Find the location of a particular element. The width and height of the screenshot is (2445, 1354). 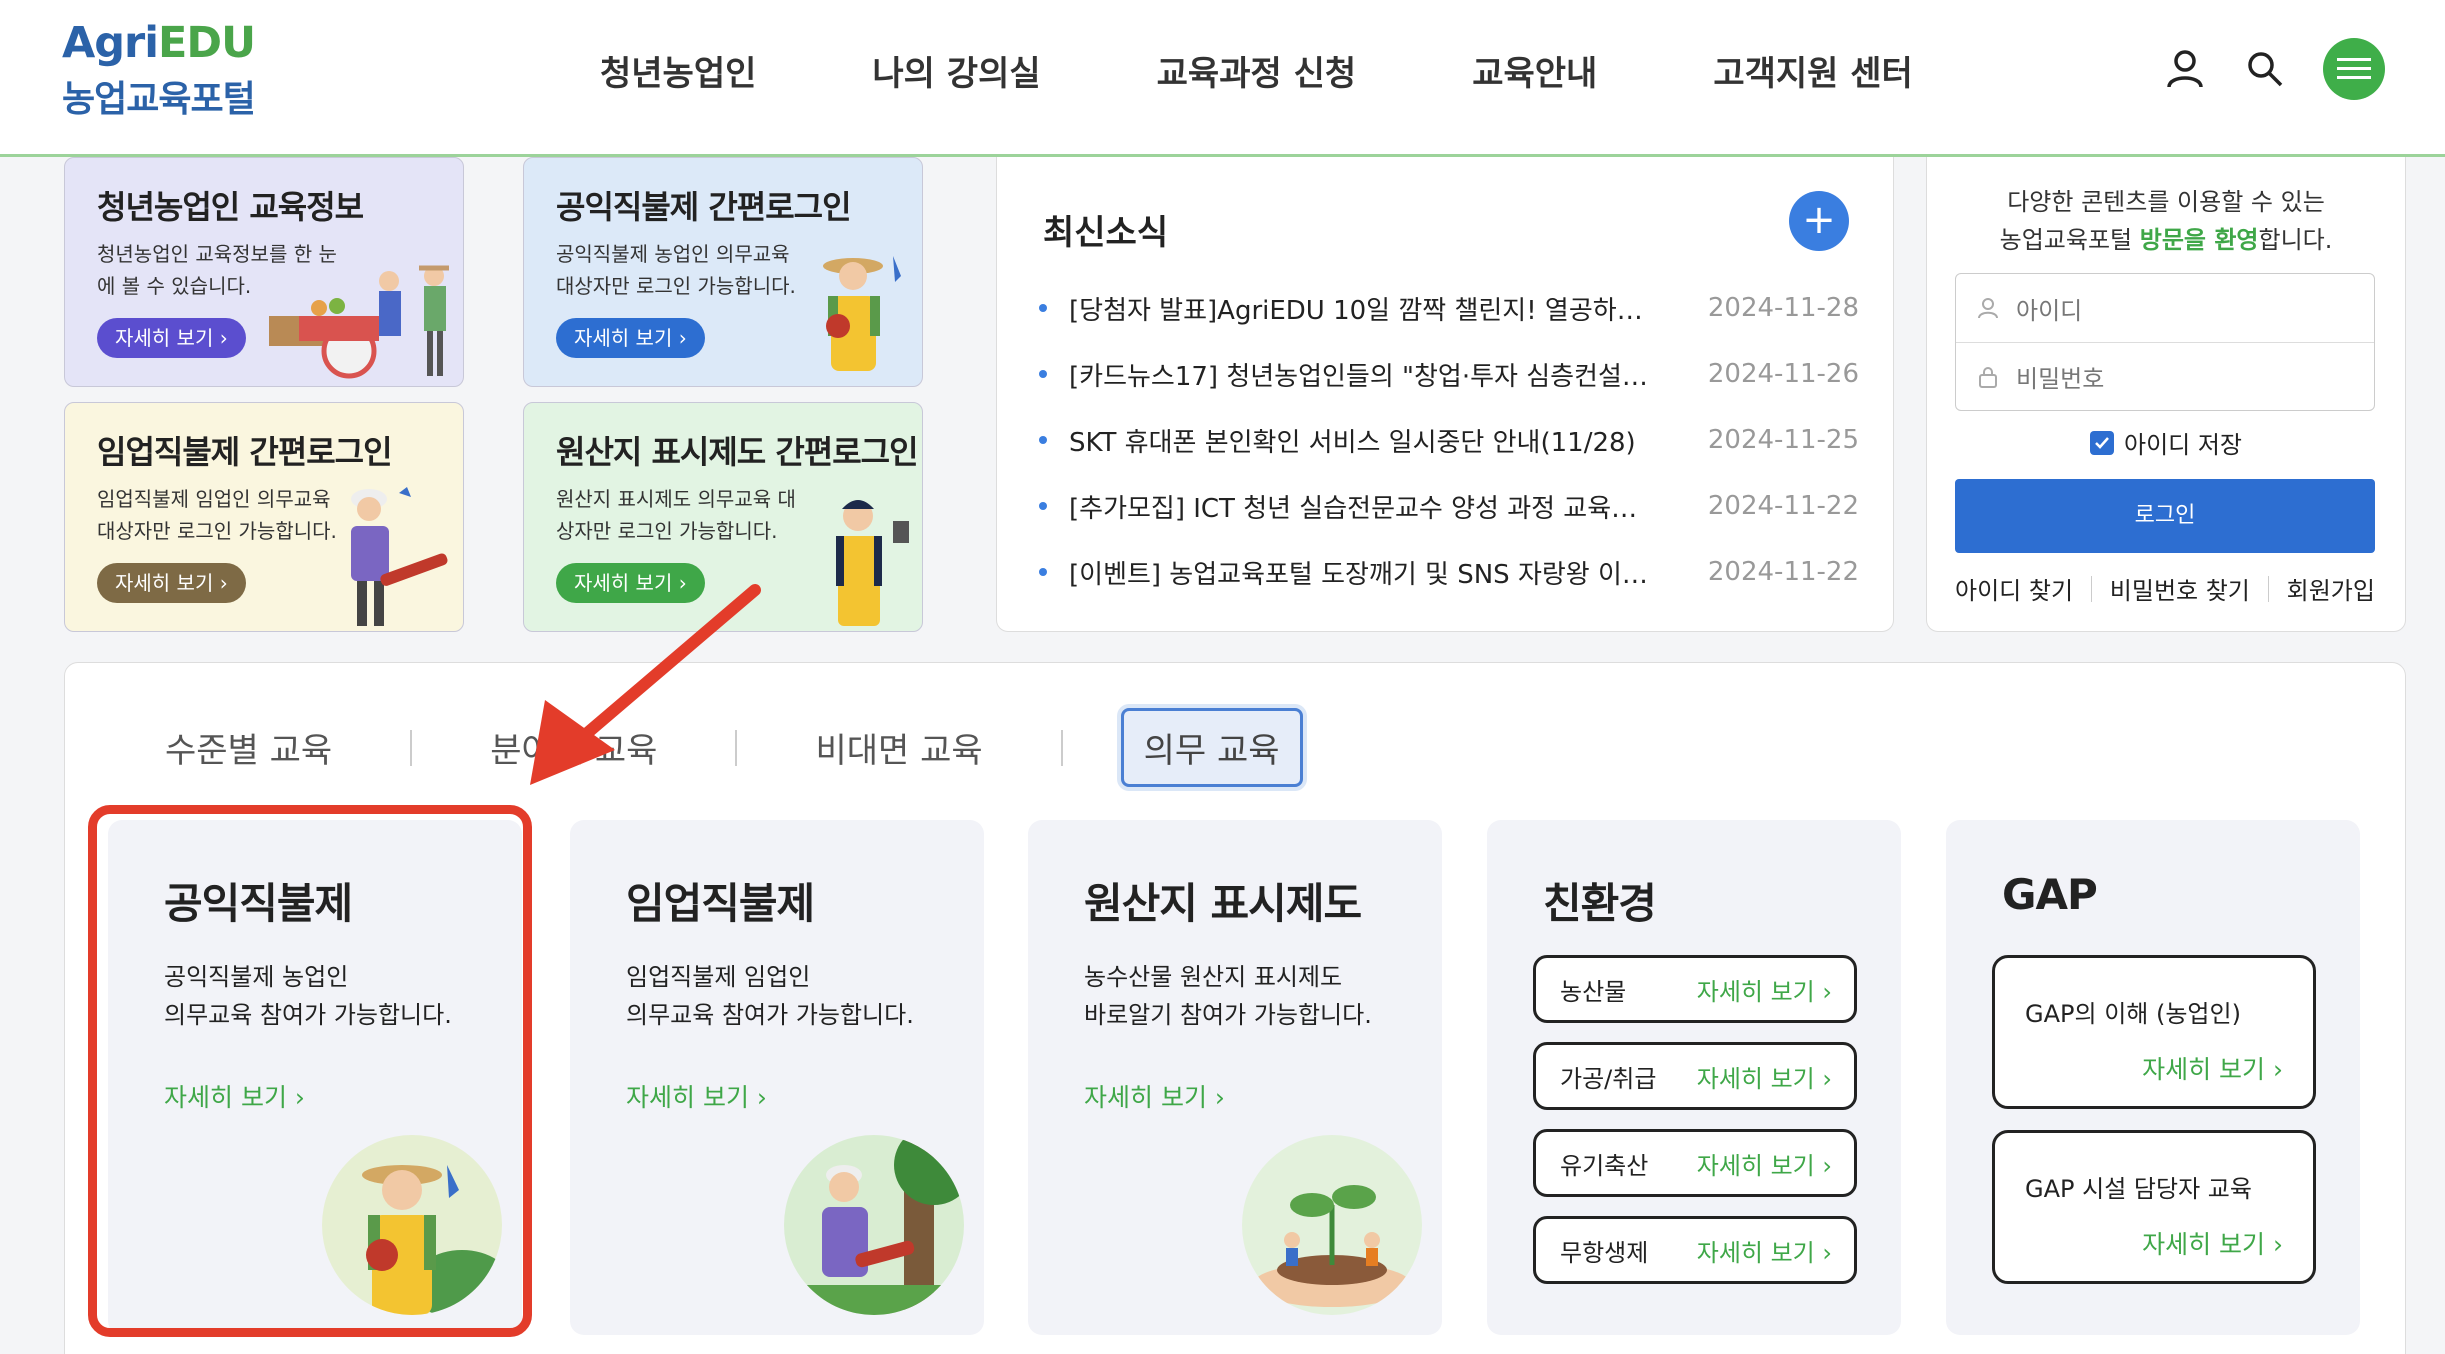

nav-my-classroom: 나의 강의실 is located at coordinates (956, 70).